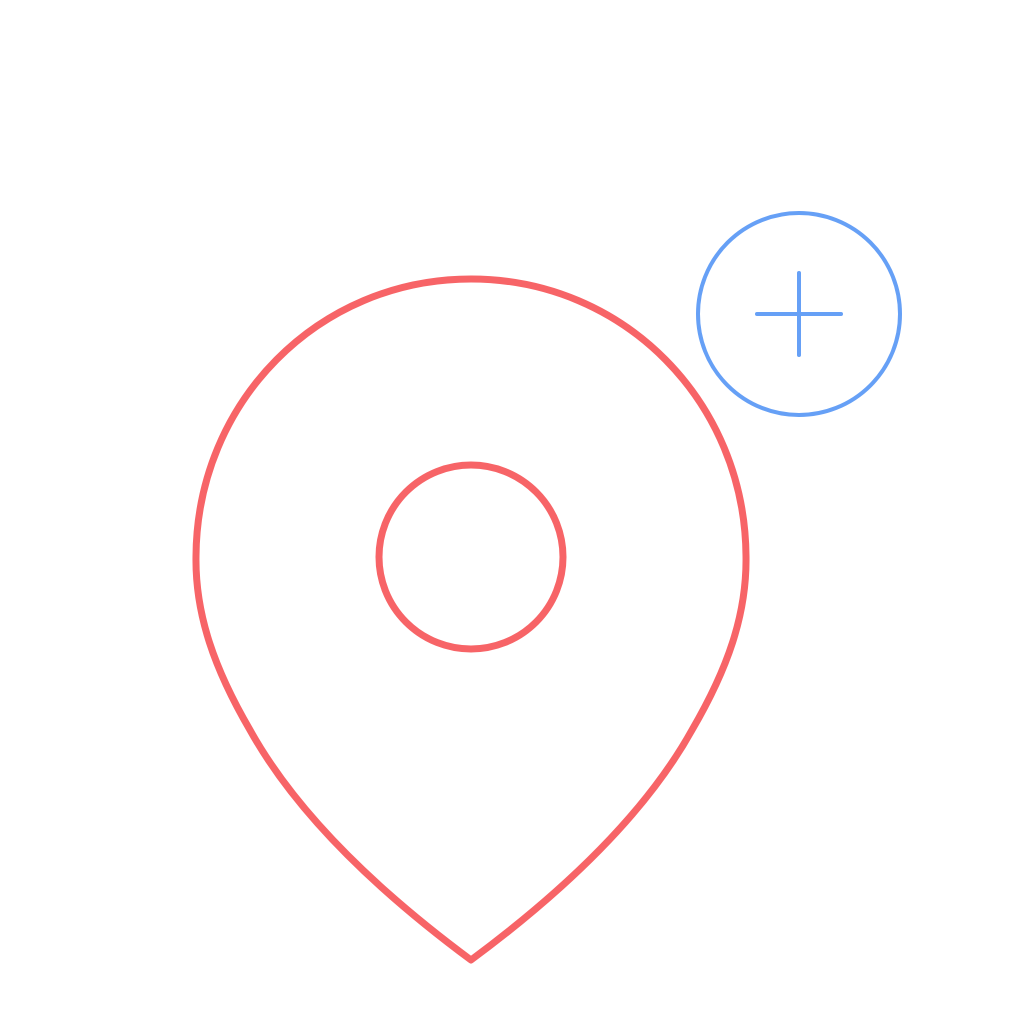 This screenshot has height=1024, width=1024. I want to click on pin-center-circle, so click(471, 557).